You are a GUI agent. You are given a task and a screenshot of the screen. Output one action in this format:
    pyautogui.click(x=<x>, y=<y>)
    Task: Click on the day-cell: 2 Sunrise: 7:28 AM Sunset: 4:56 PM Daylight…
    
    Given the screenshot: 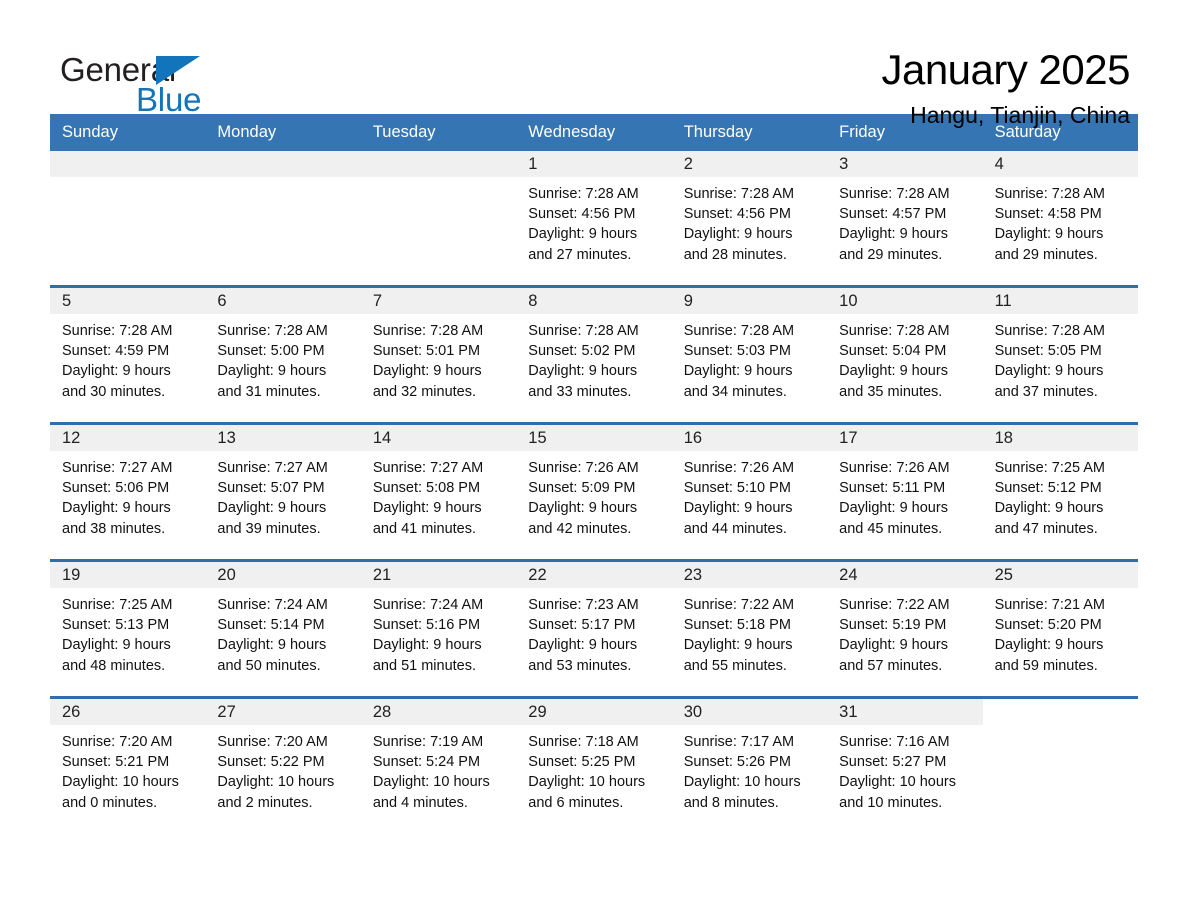 What is the action you would take?
    pyautogui.click(x=749, y=212)
    